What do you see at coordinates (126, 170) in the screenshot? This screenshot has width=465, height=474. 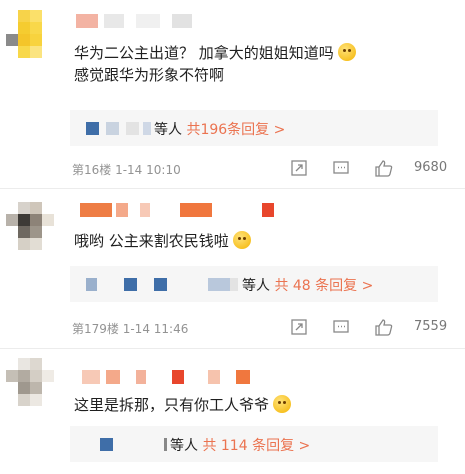 I see `comment-meta: 第16楼 1-14 10:10` at bounding box center [126, 170].